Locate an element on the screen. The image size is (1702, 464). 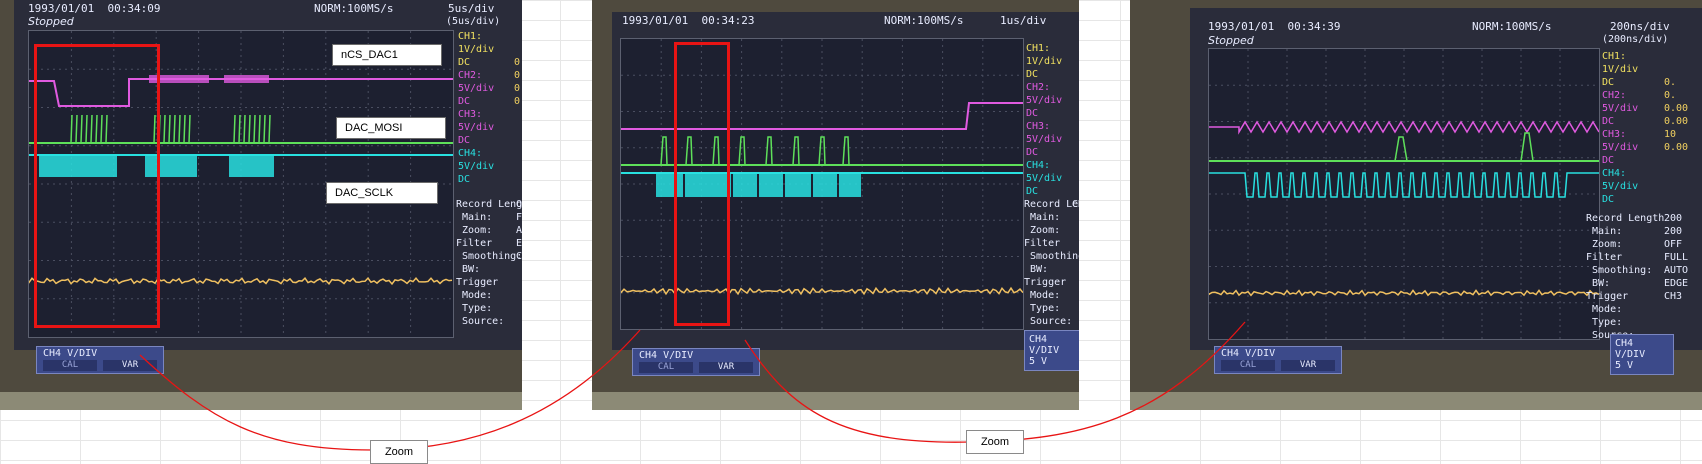
zoom-label-2: Zoom is located at coordinates (995, 442).